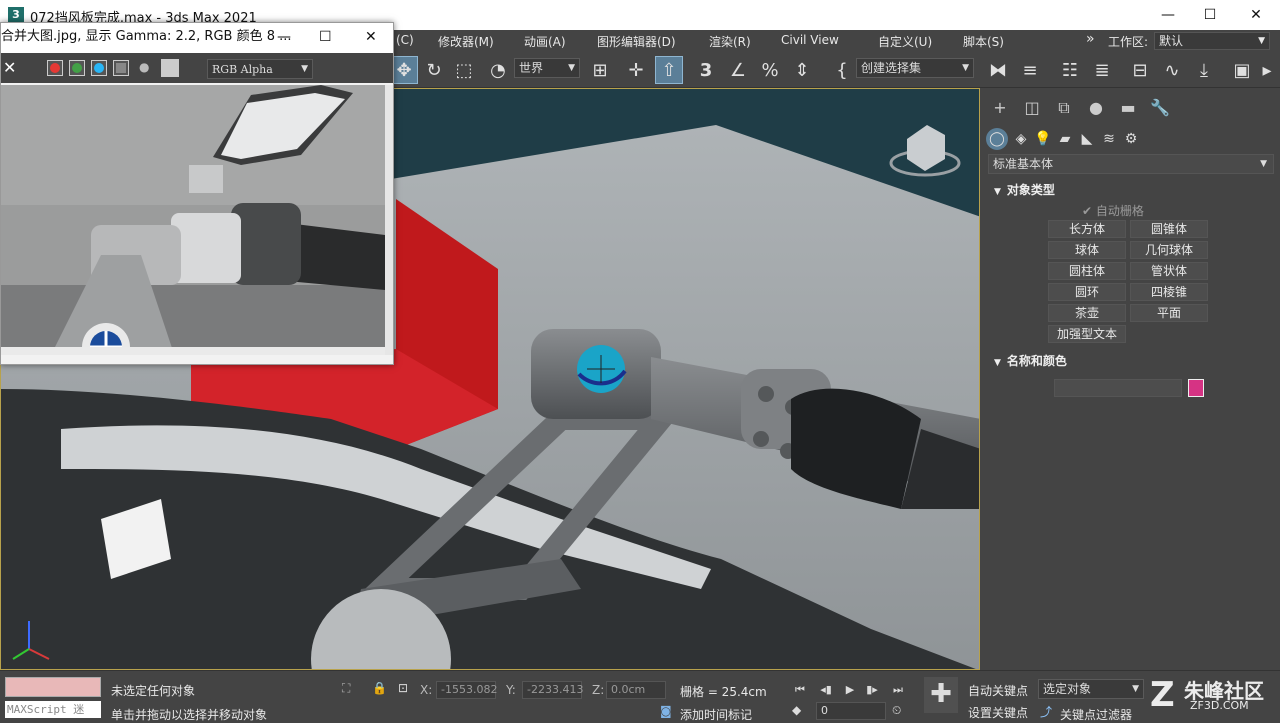  What do you see at coordinates (669, 70) in the screenshot?
I see `keyboard-shortcut-override-icon: ⇧` at bounding box center [669, 70].